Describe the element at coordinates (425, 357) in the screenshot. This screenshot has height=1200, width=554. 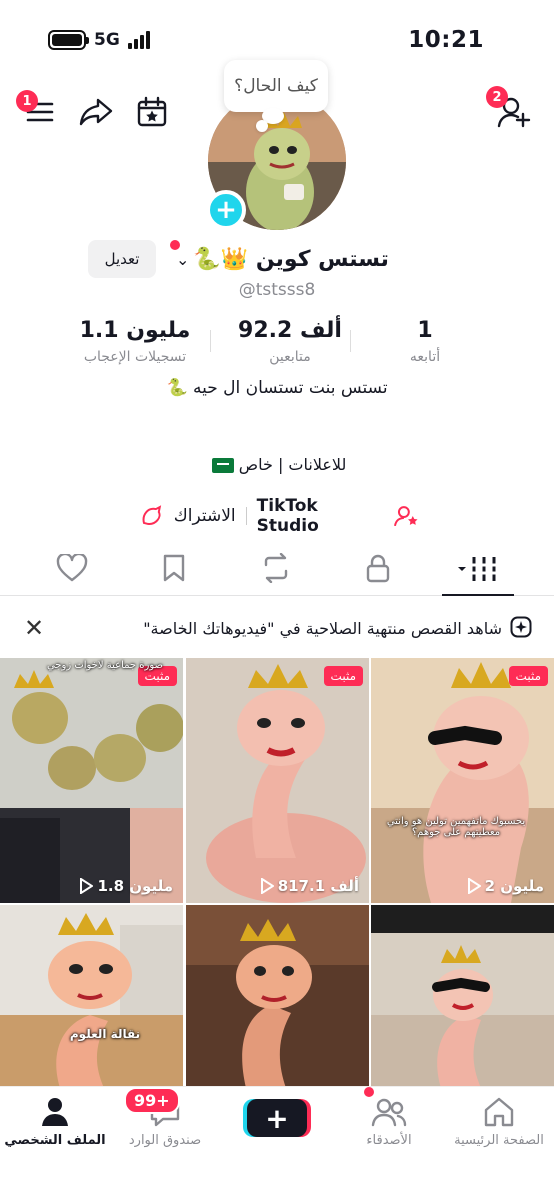
I see `following-label: أتابعه` at that location.